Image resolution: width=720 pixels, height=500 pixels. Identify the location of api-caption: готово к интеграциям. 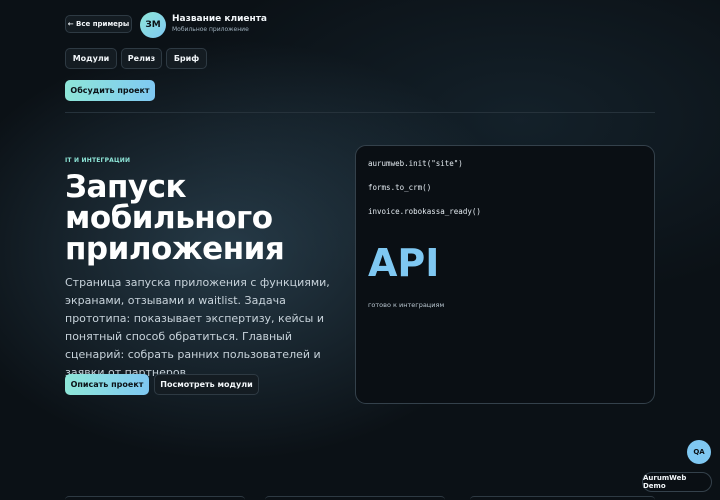
(406, 305).